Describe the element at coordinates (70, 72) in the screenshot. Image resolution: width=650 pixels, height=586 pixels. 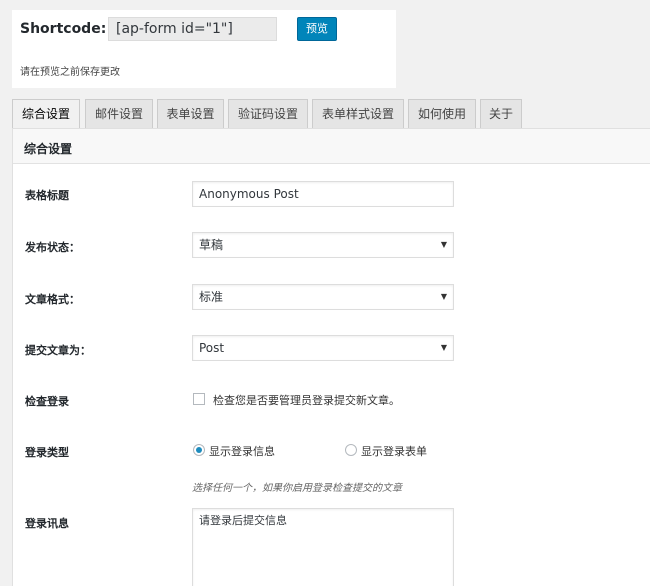
I see `save-before-preview-note: 请在预览之前保存更改` at that location.